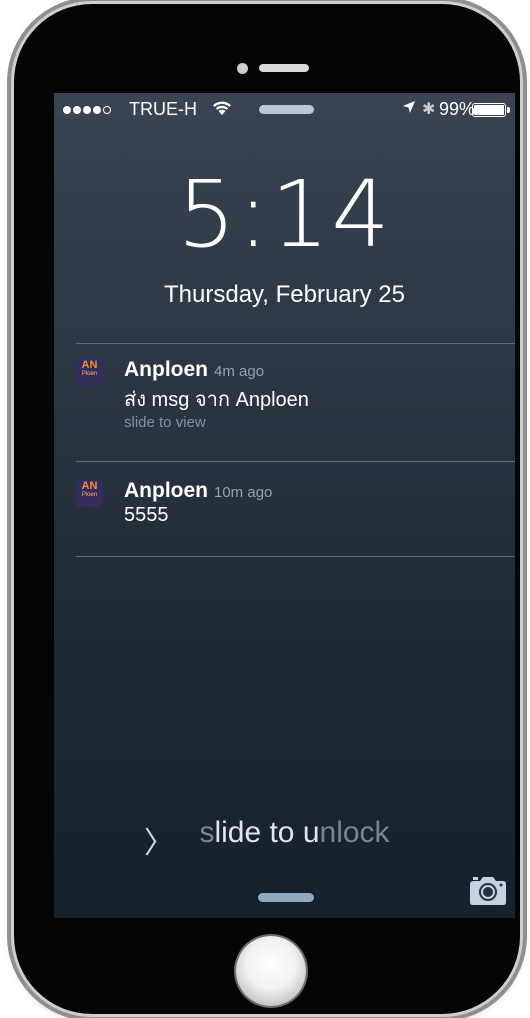  I want to click on status-bar: TRUE-H ✱ 99%, so click(284, 110).